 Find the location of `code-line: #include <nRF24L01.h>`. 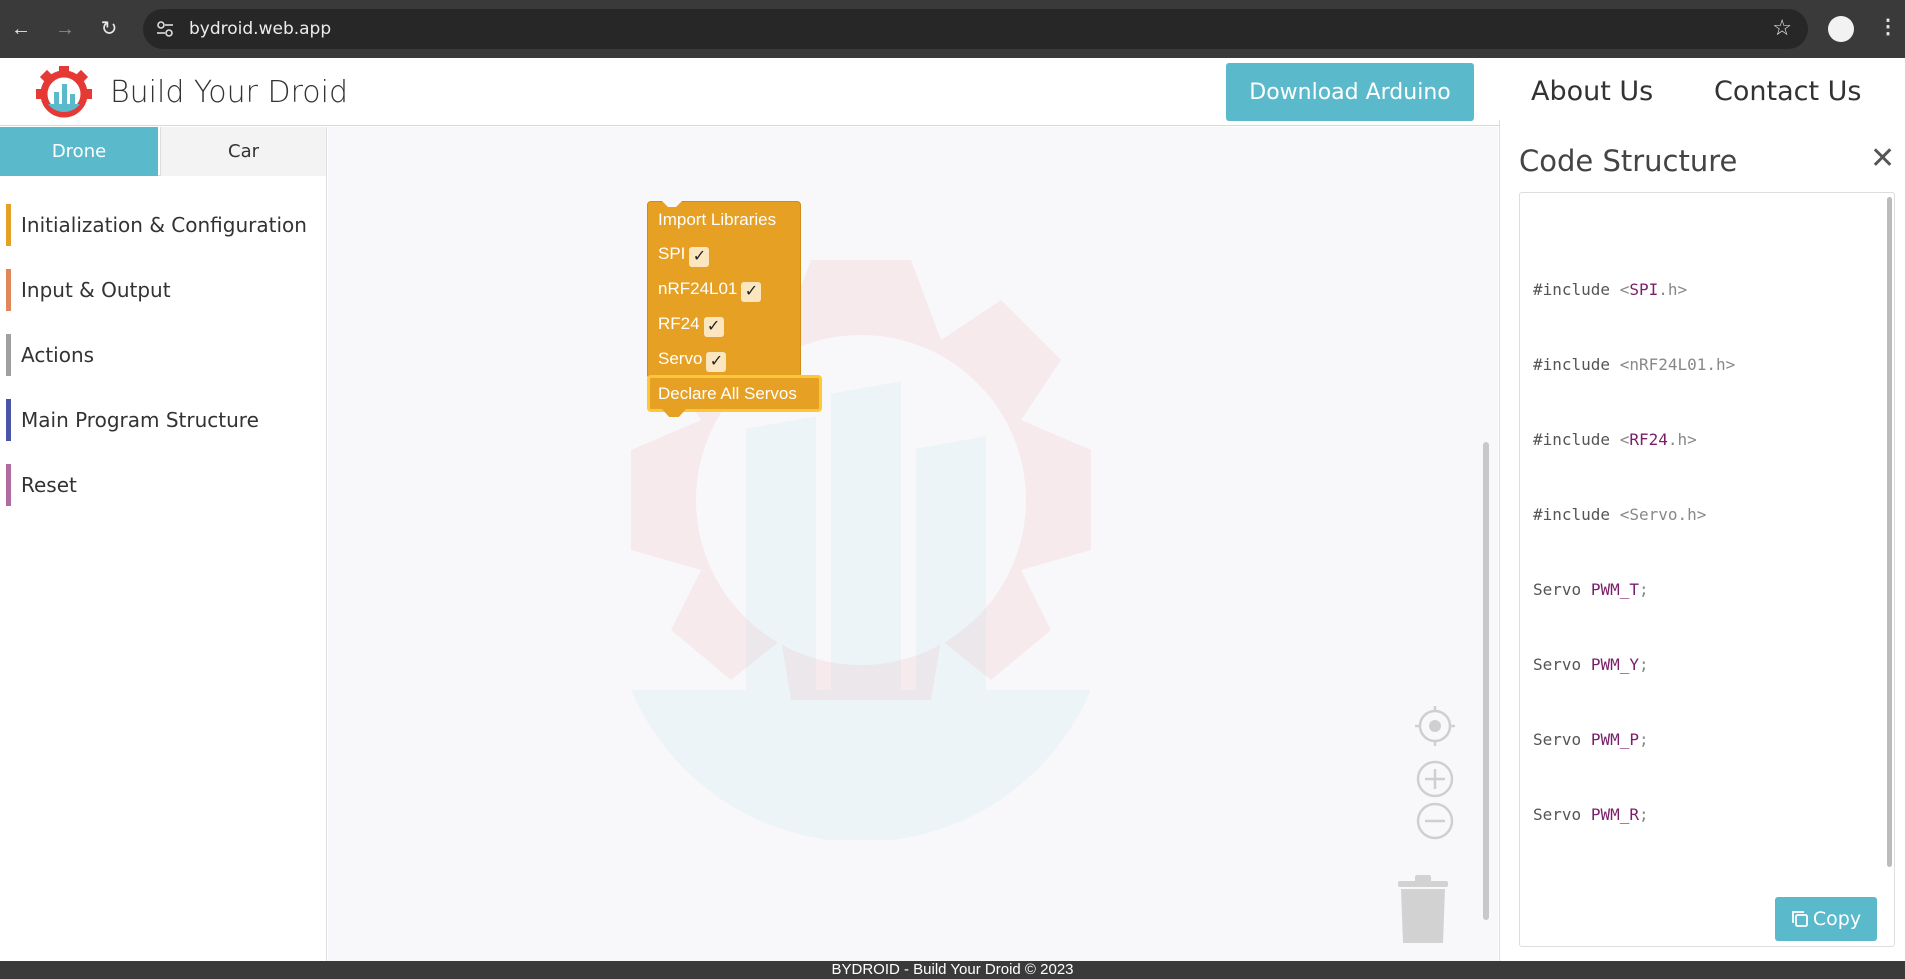

code-line: #include <nRF24L01.h> is located at coordinates (1634, 364).